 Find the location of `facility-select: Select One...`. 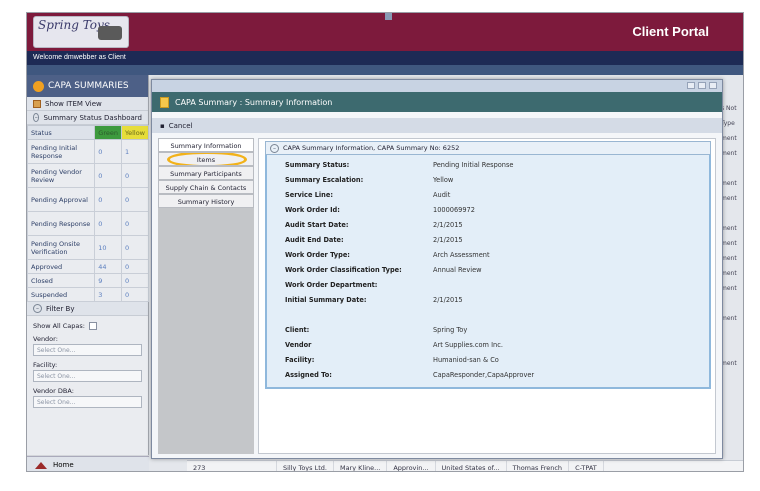

facility-select: Select One... is located at coordinates (87, 376).